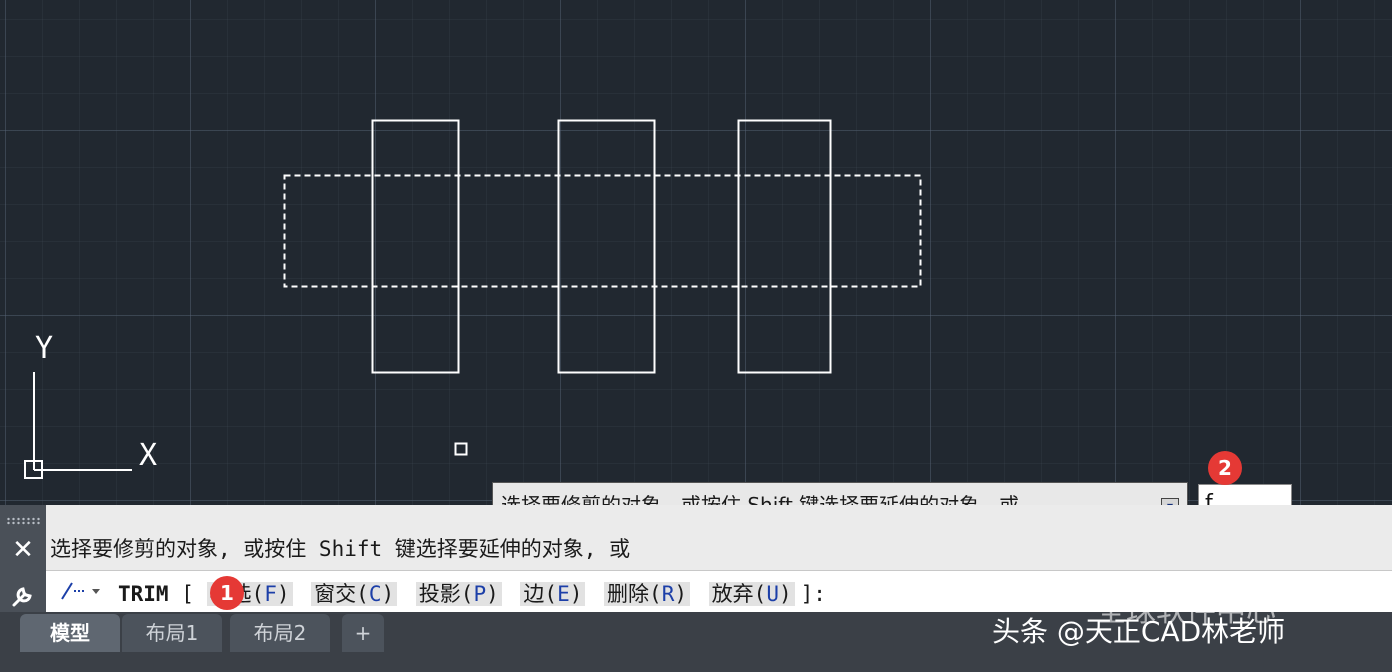  I want to click on command-prompt-icon, so click(81, 591).